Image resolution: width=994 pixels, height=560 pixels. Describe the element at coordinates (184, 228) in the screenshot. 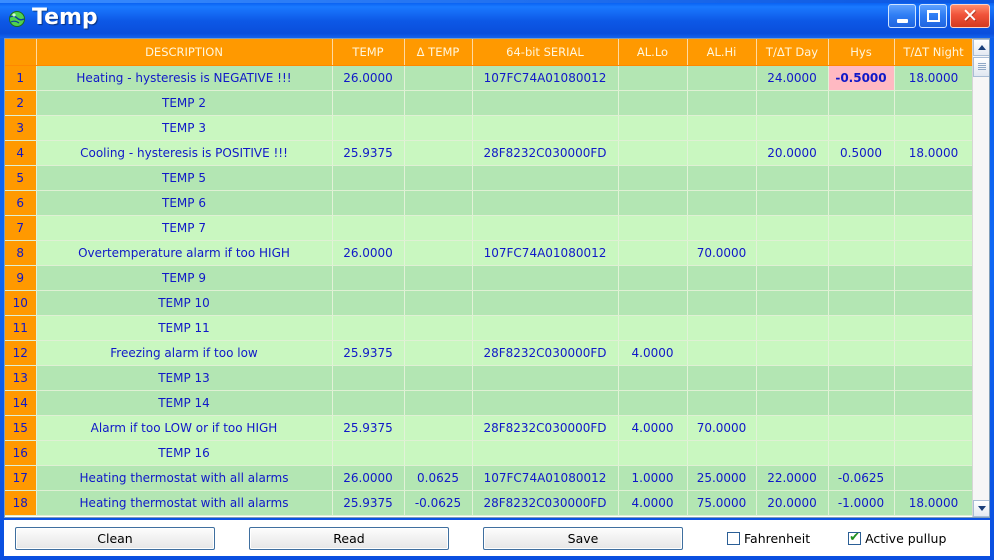

I see `cell-desc: TEMP 7` at that location.